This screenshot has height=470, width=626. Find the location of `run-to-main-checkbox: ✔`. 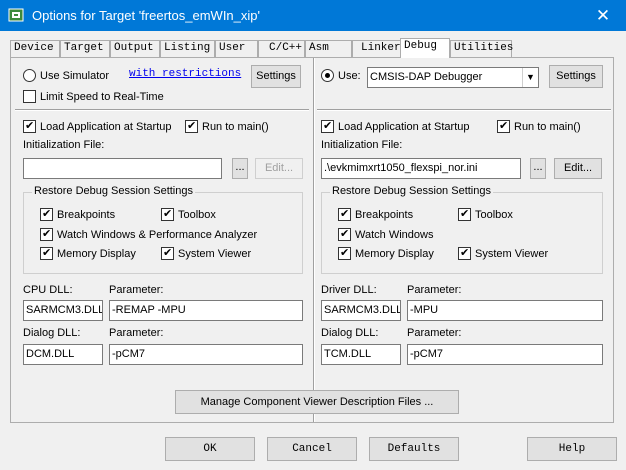

run-to-main-checkbox: ✔ is located at coordinates (191, 126).